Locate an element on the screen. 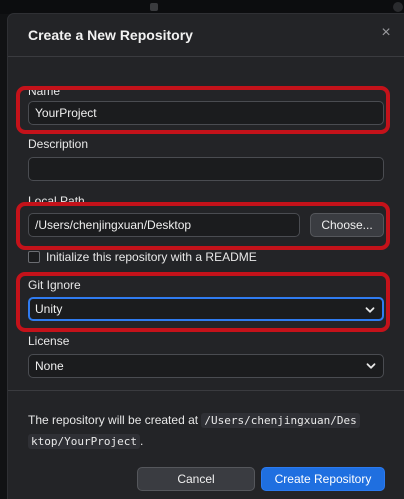 The image size is (404, 499). local-path-input: /Users/chenjingxuan/Desktop is located at coordinates (164, 225).